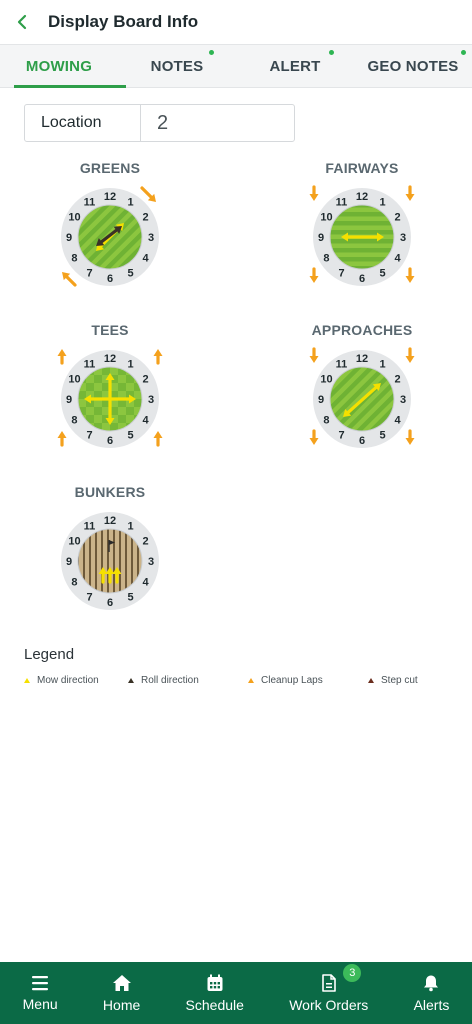 The width and height of the screenshot is (472, 1024). Describe the element at coordinates (68, 680) in the screenshot. I see `legend-label: Mow direction` at that location.